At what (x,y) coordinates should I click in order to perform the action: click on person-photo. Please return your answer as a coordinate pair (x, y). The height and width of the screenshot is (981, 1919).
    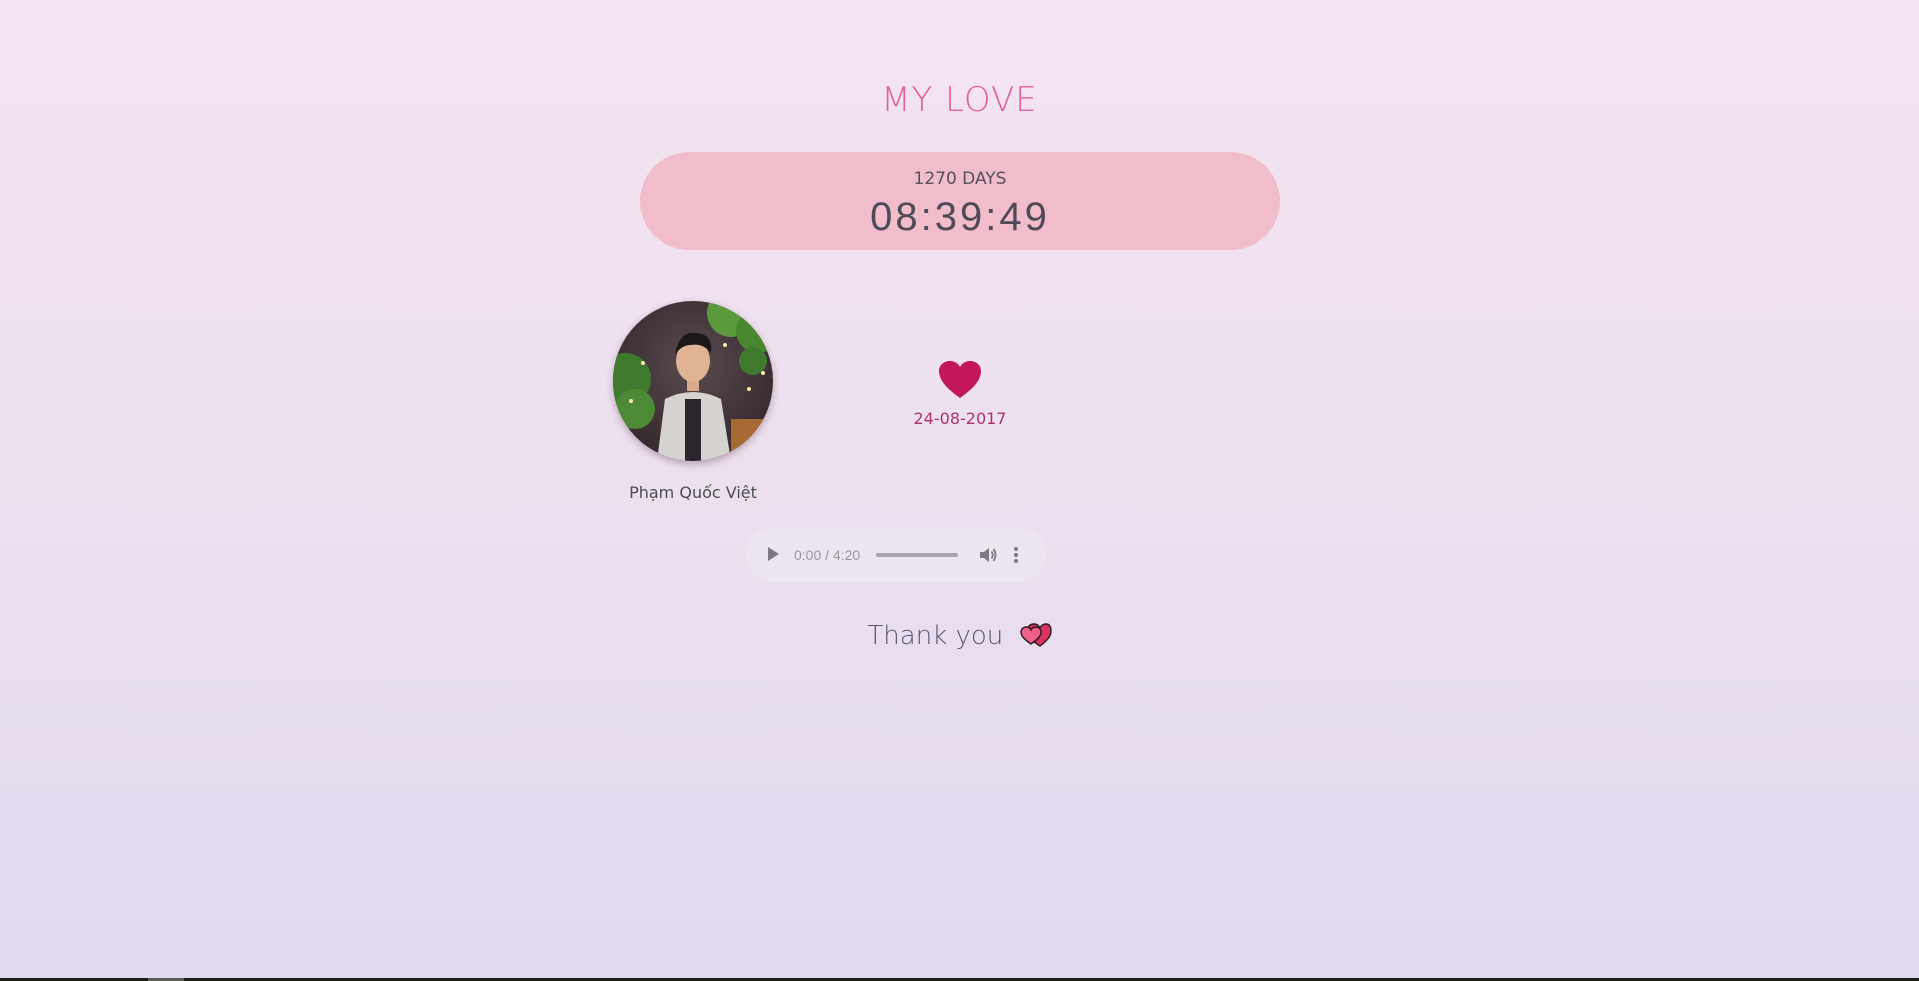
    Looking at the image, I should click on (693, 381).